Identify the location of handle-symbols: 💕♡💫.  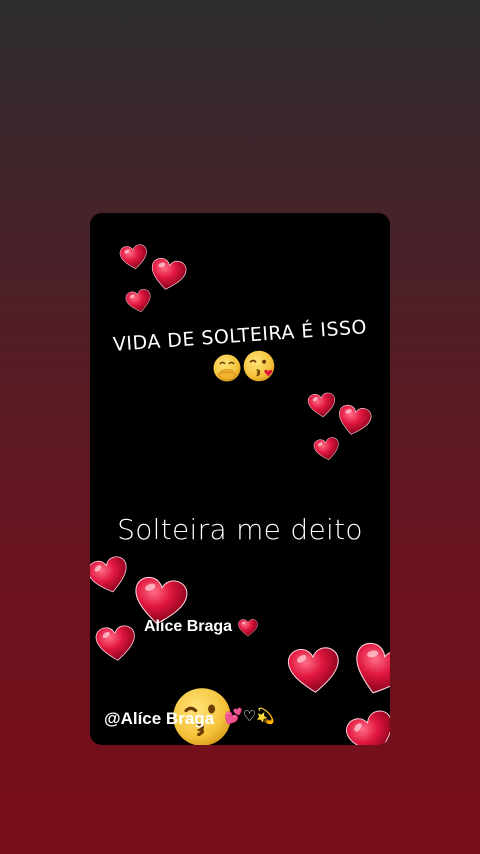
(249, 716).